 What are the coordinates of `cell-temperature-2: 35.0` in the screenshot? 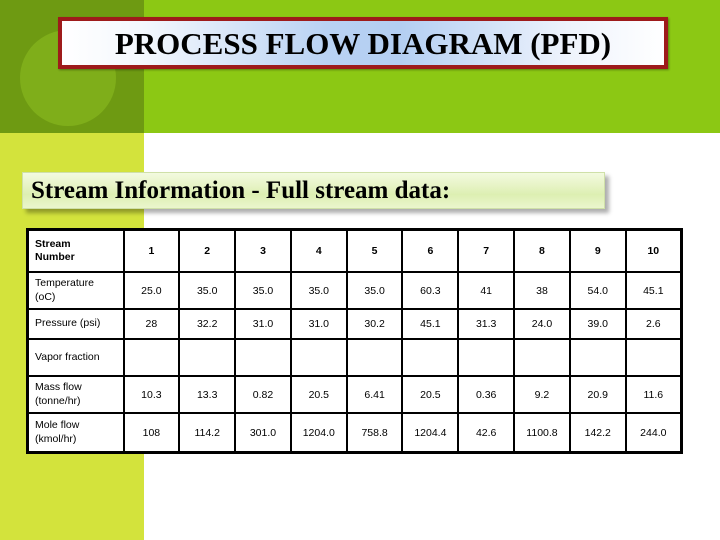 It's located at (207, 290).